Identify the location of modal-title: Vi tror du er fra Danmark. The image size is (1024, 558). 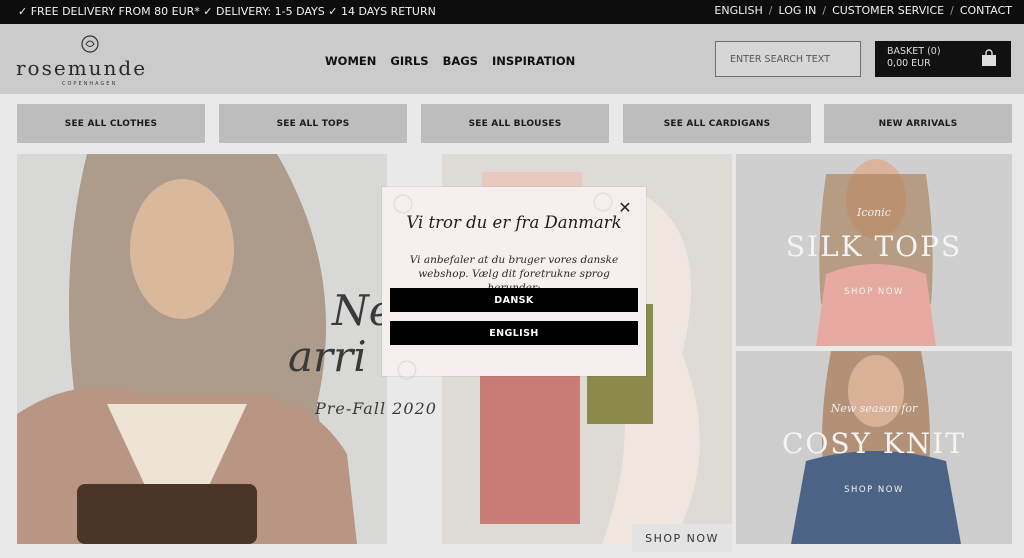
(514, 222).